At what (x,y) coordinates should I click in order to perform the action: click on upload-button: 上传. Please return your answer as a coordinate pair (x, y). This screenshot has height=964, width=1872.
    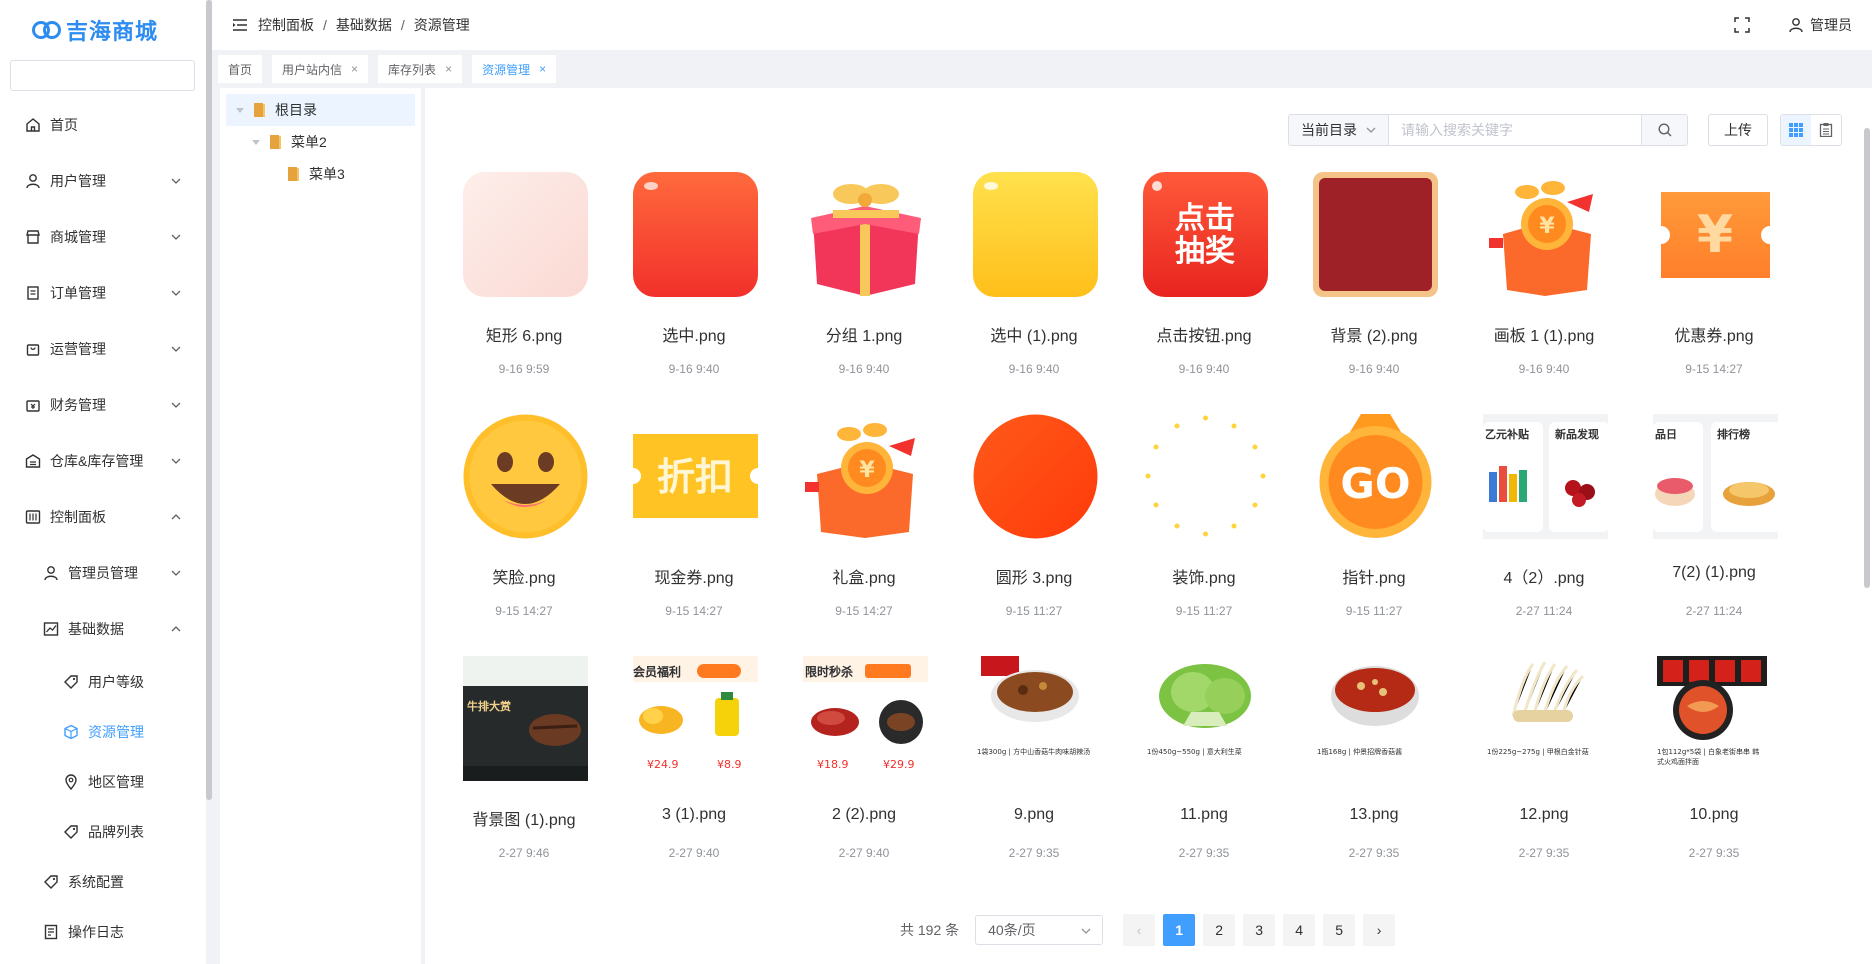
    Looking at the image, I should click on (1738, 130).